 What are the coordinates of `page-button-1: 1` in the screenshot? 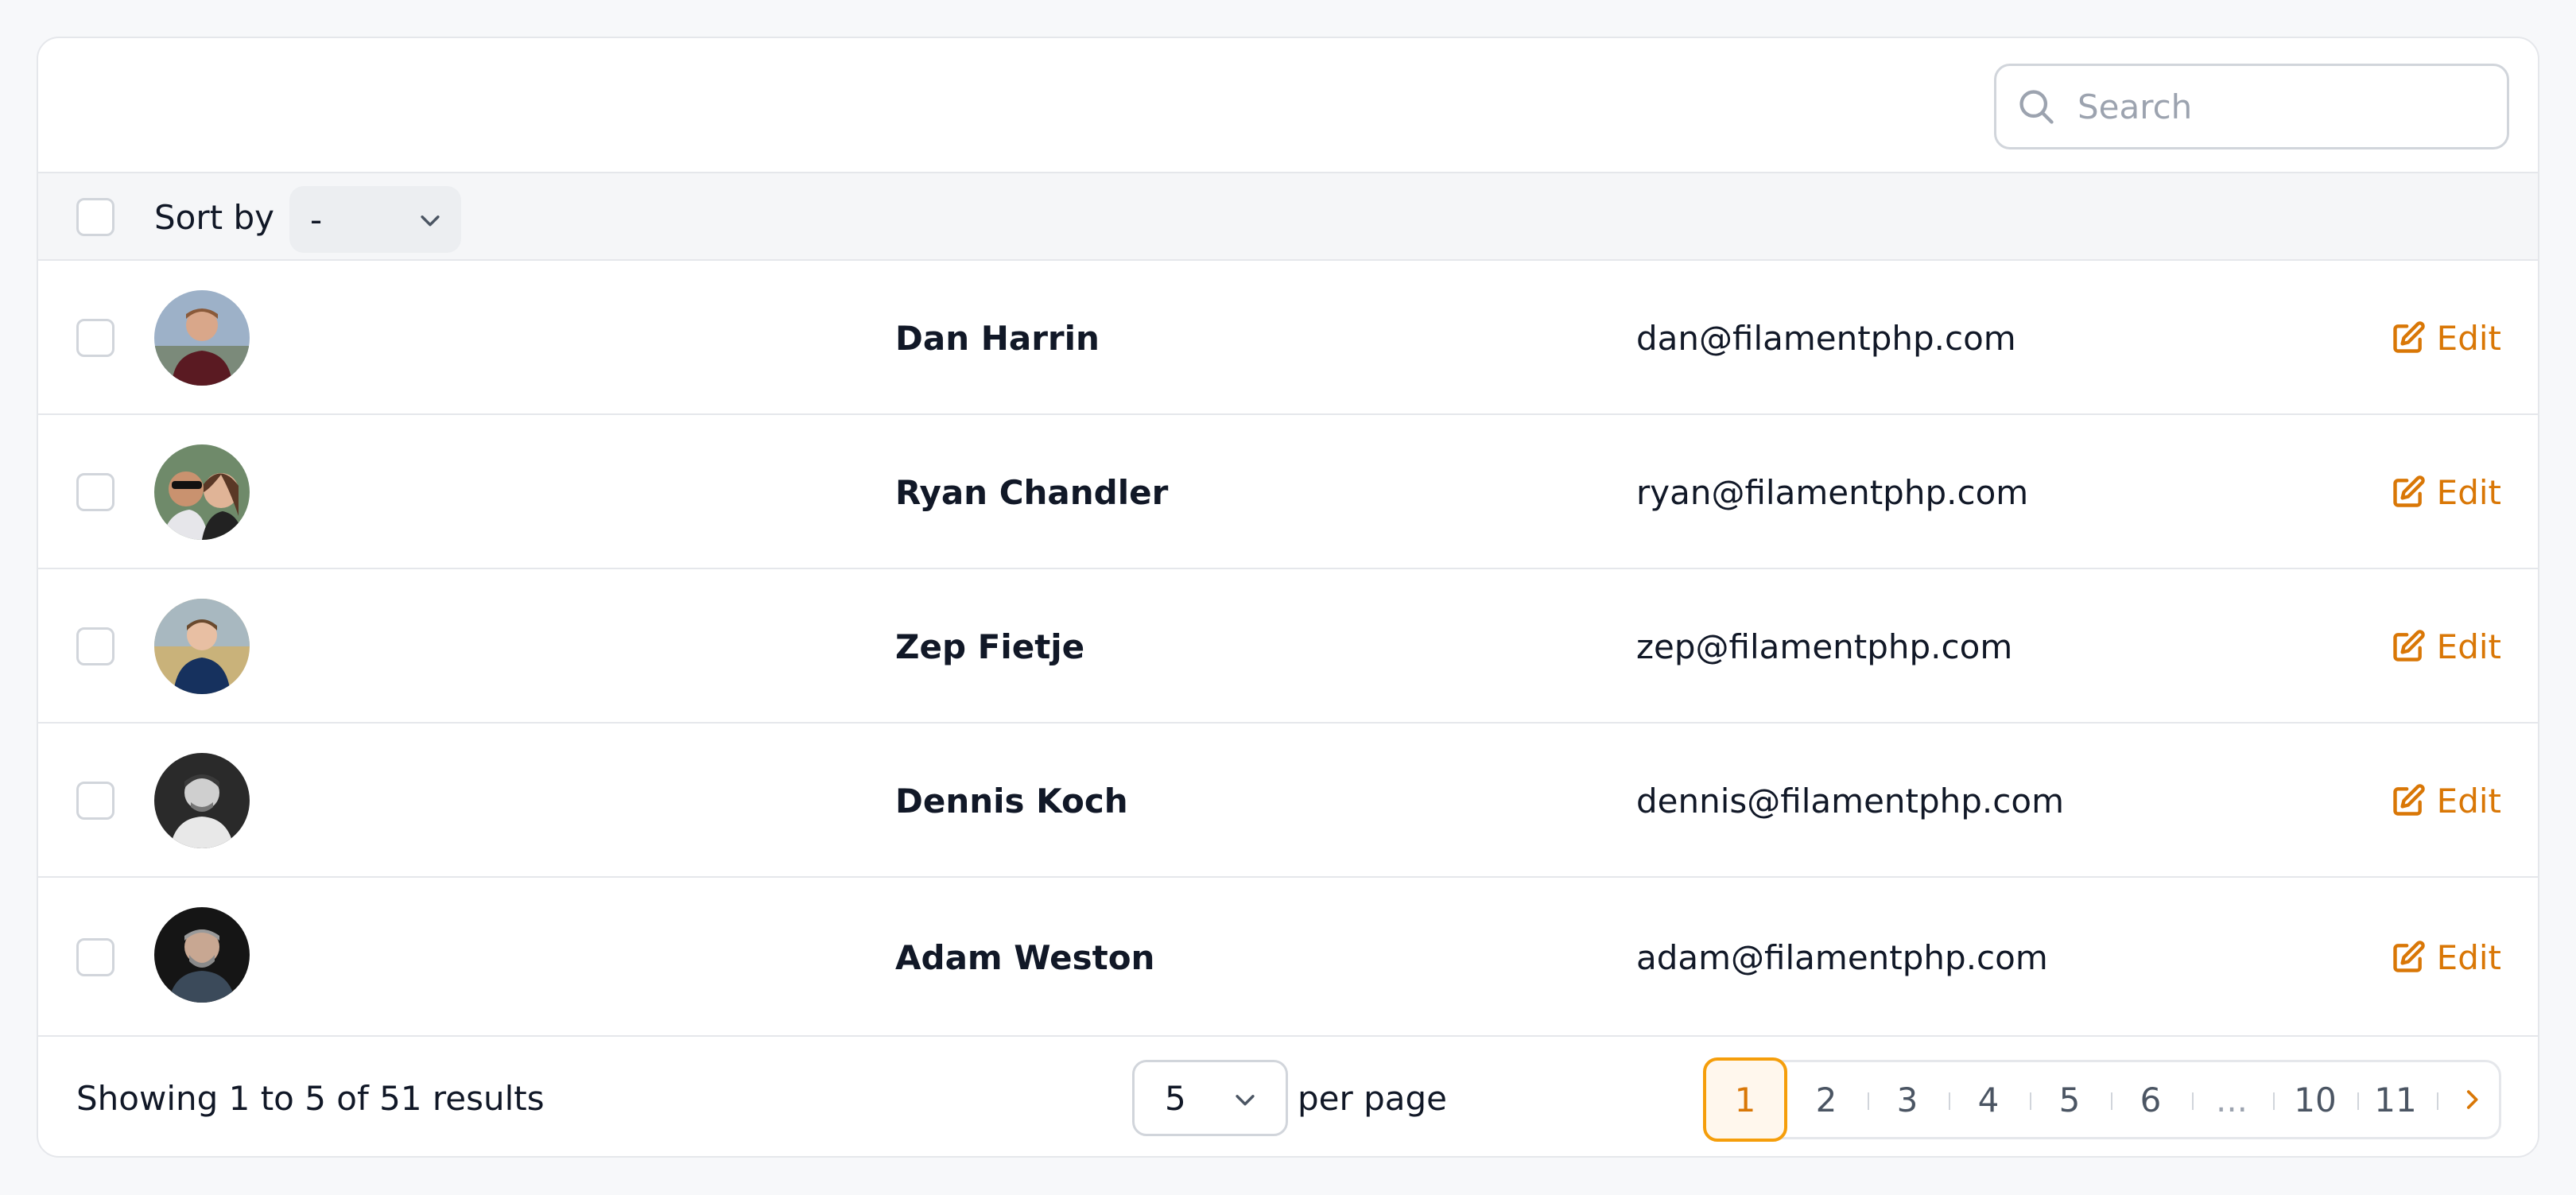 It's located at (1745, 1099).